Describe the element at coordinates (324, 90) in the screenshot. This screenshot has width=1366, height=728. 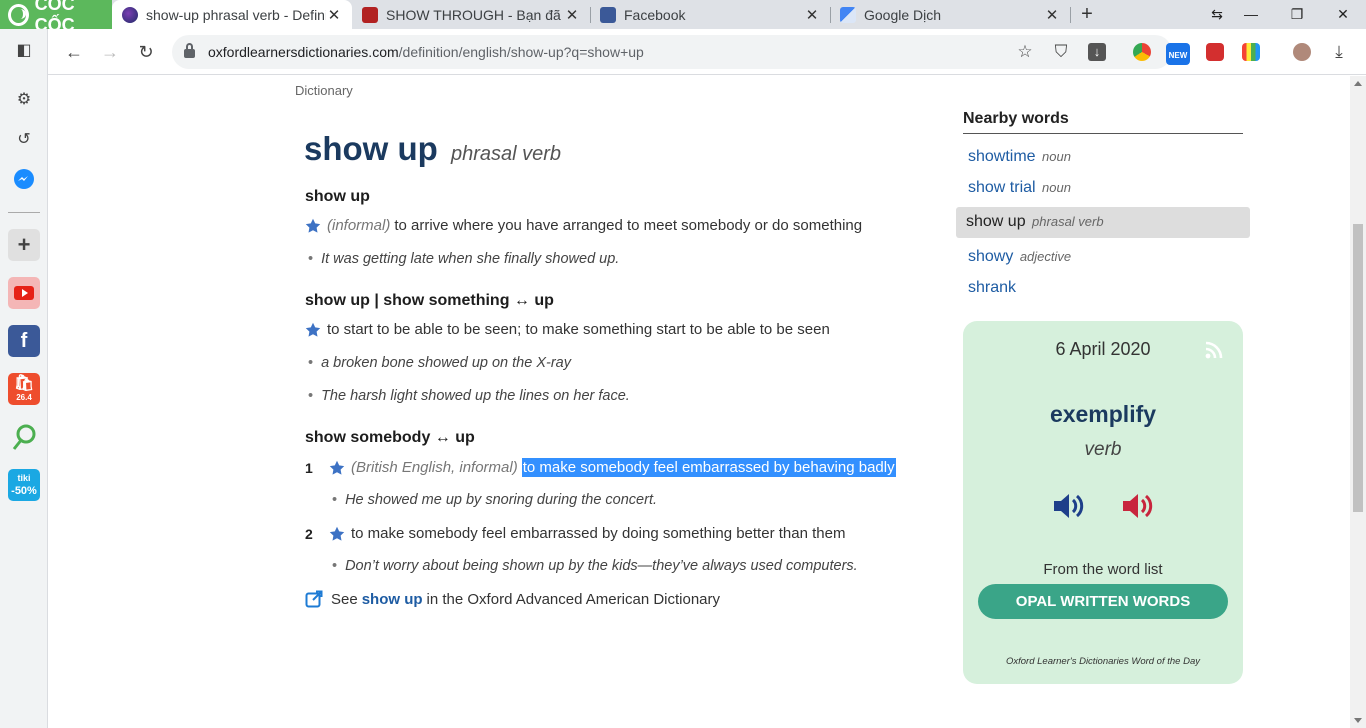
I see `breadcrumb: Dictionary` at that location.